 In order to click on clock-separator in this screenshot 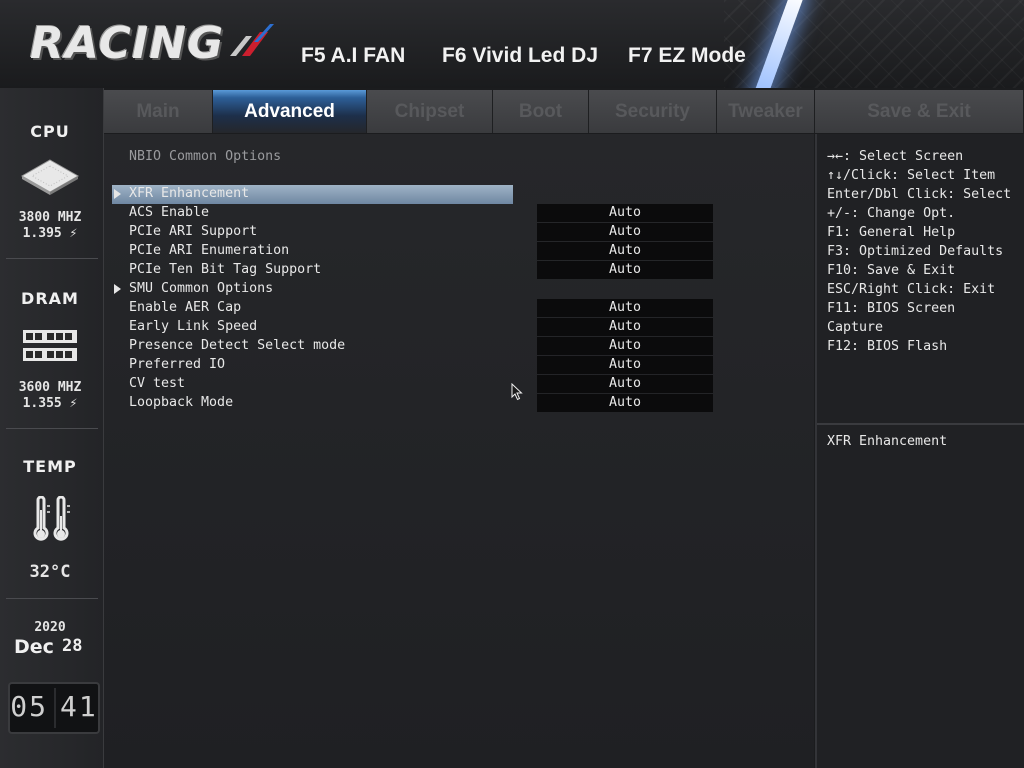, I will do `click(55, 708)`.